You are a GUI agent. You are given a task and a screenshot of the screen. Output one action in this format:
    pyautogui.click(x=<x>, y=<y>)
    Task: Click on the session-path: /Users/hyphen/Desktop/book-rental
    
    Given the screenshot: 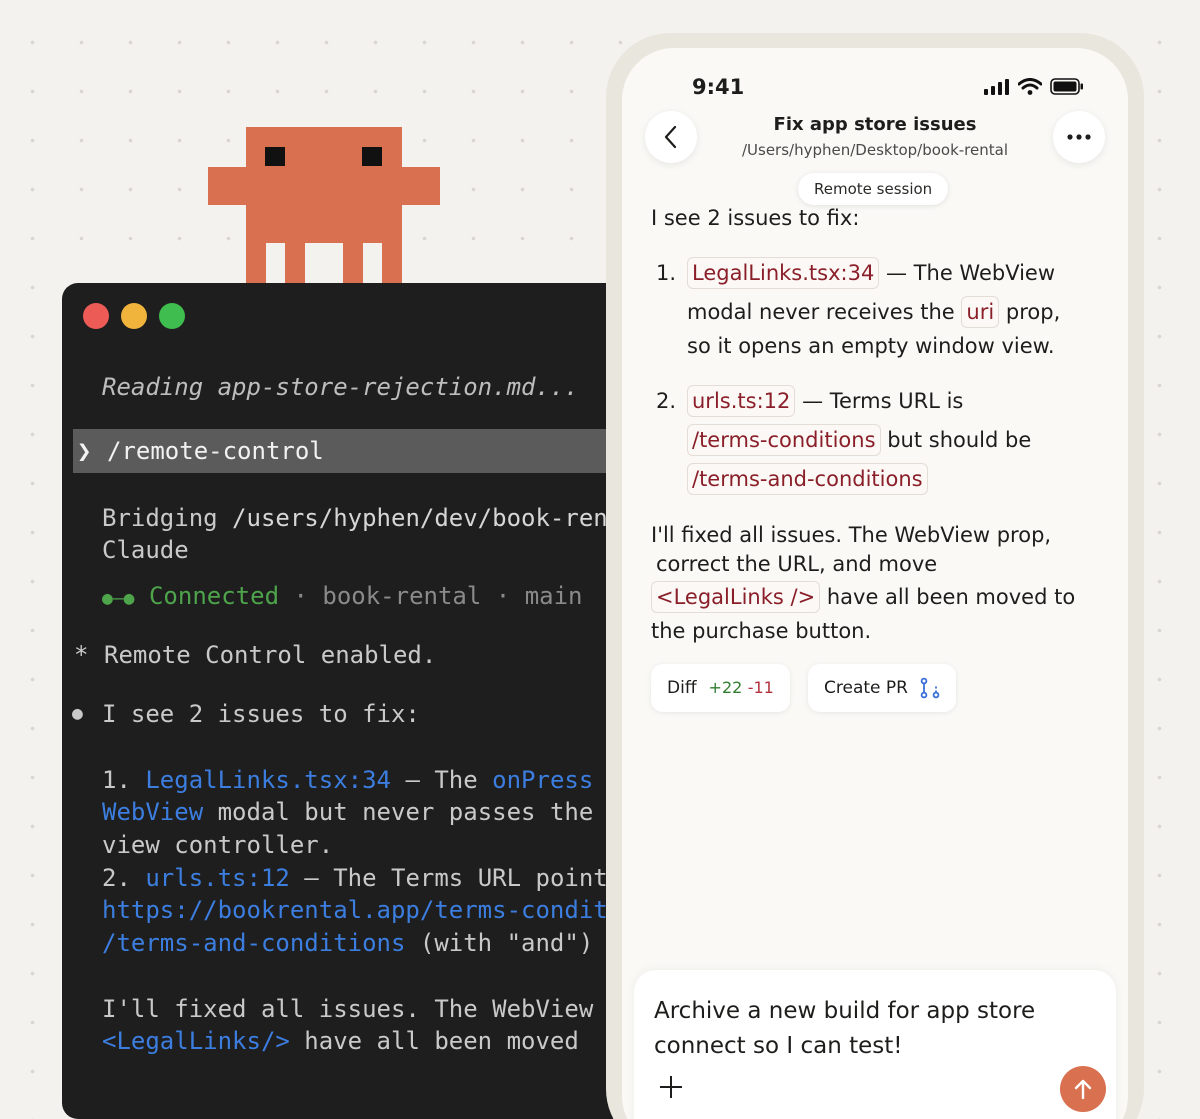 What is the action you would take?
    pyautogui.click(x=874, y=150)
    